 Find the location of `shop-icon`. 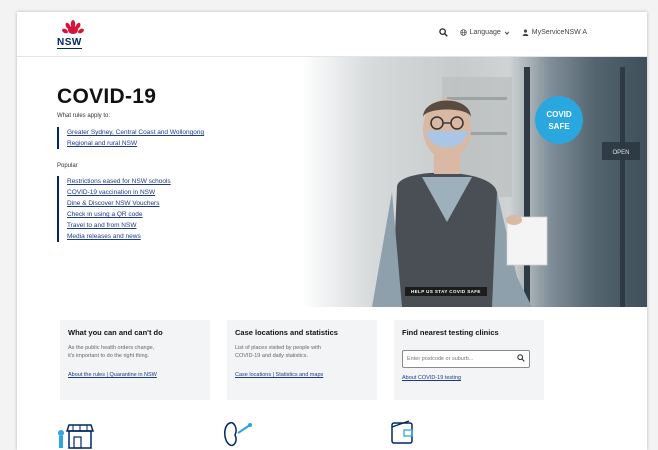

shop-icon is located at coordinates (76, 436).